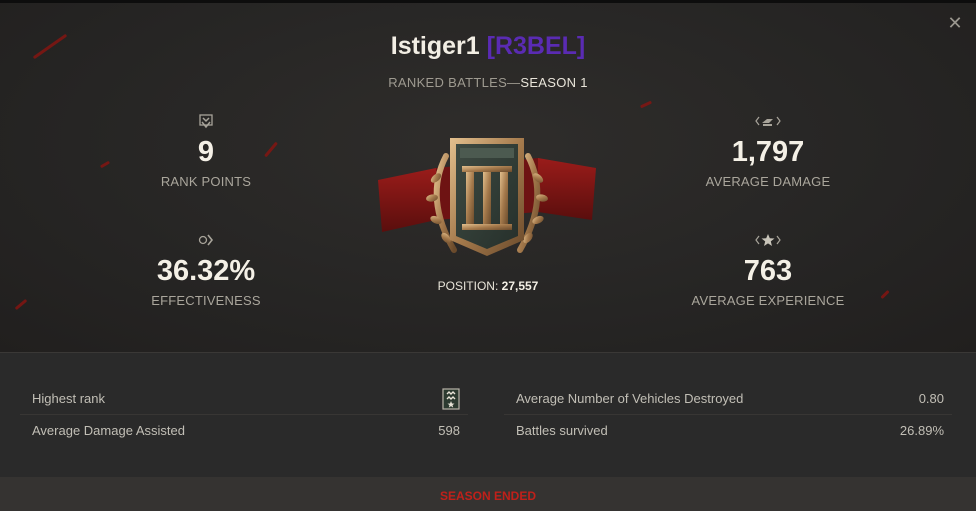 The width and height of the screenshot is (976, 511). I want to click on average-damage-label: AVERAGE DAMAGE, so click(768, 181).